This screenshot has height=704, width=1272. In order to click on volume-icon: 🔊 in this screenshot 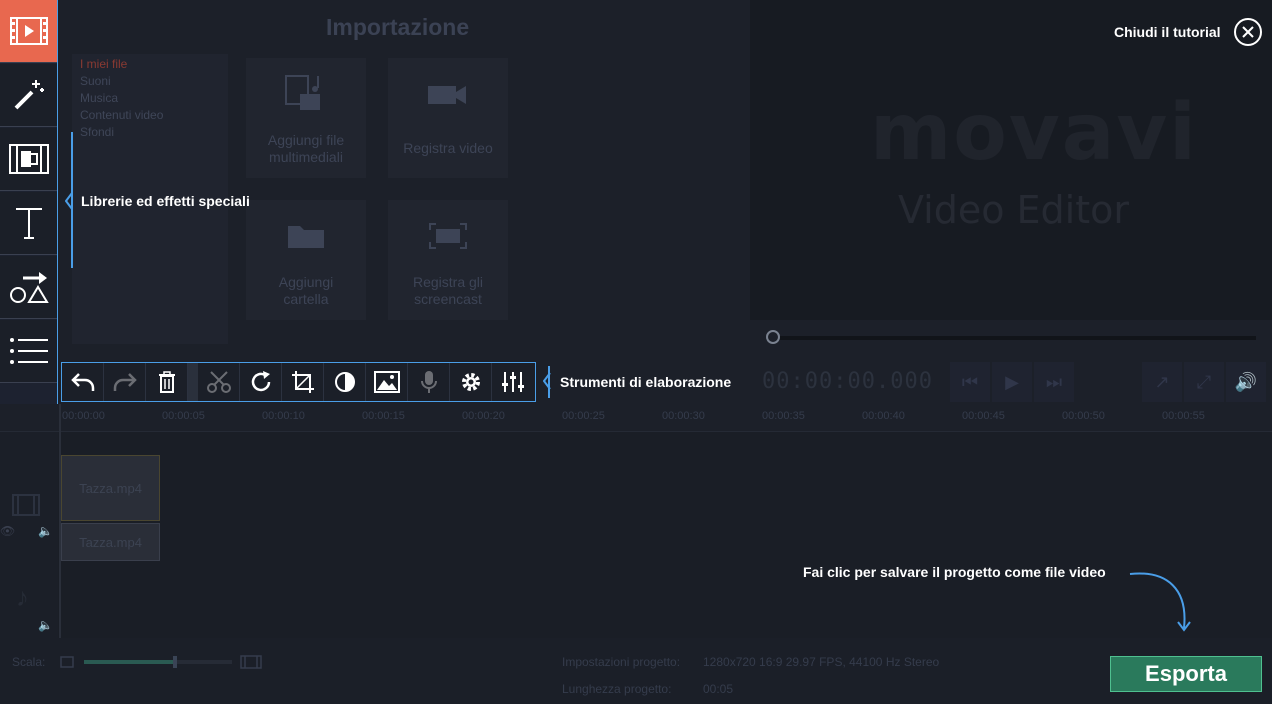, I will do `click(1246, 381)`.